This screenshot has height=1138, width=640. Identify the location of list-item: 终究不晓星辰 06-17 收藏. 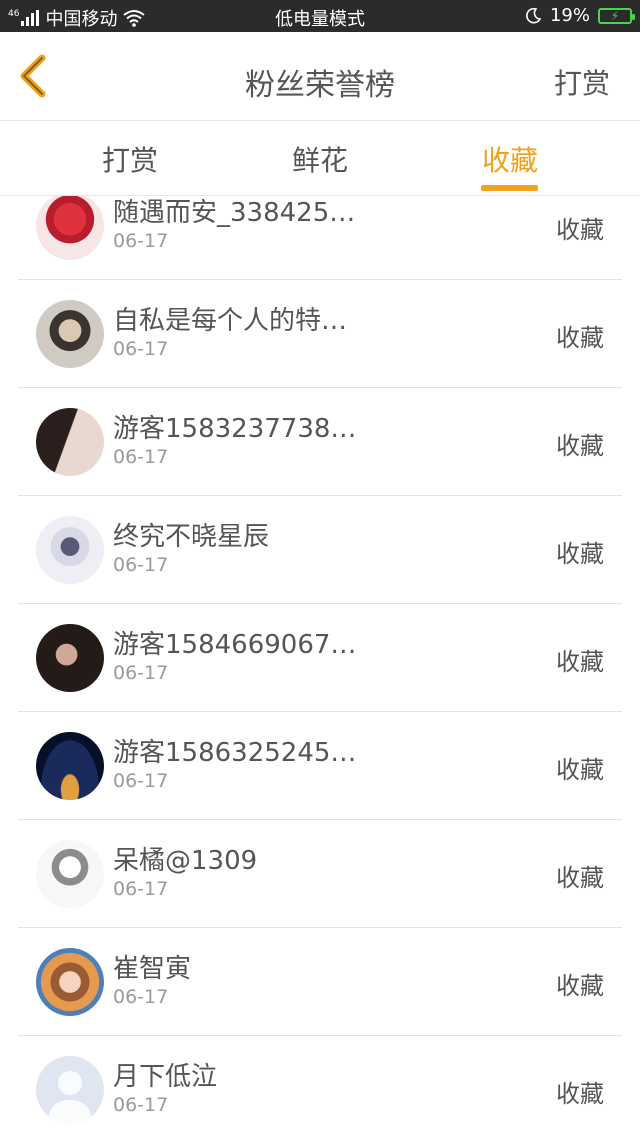
(320, 550).